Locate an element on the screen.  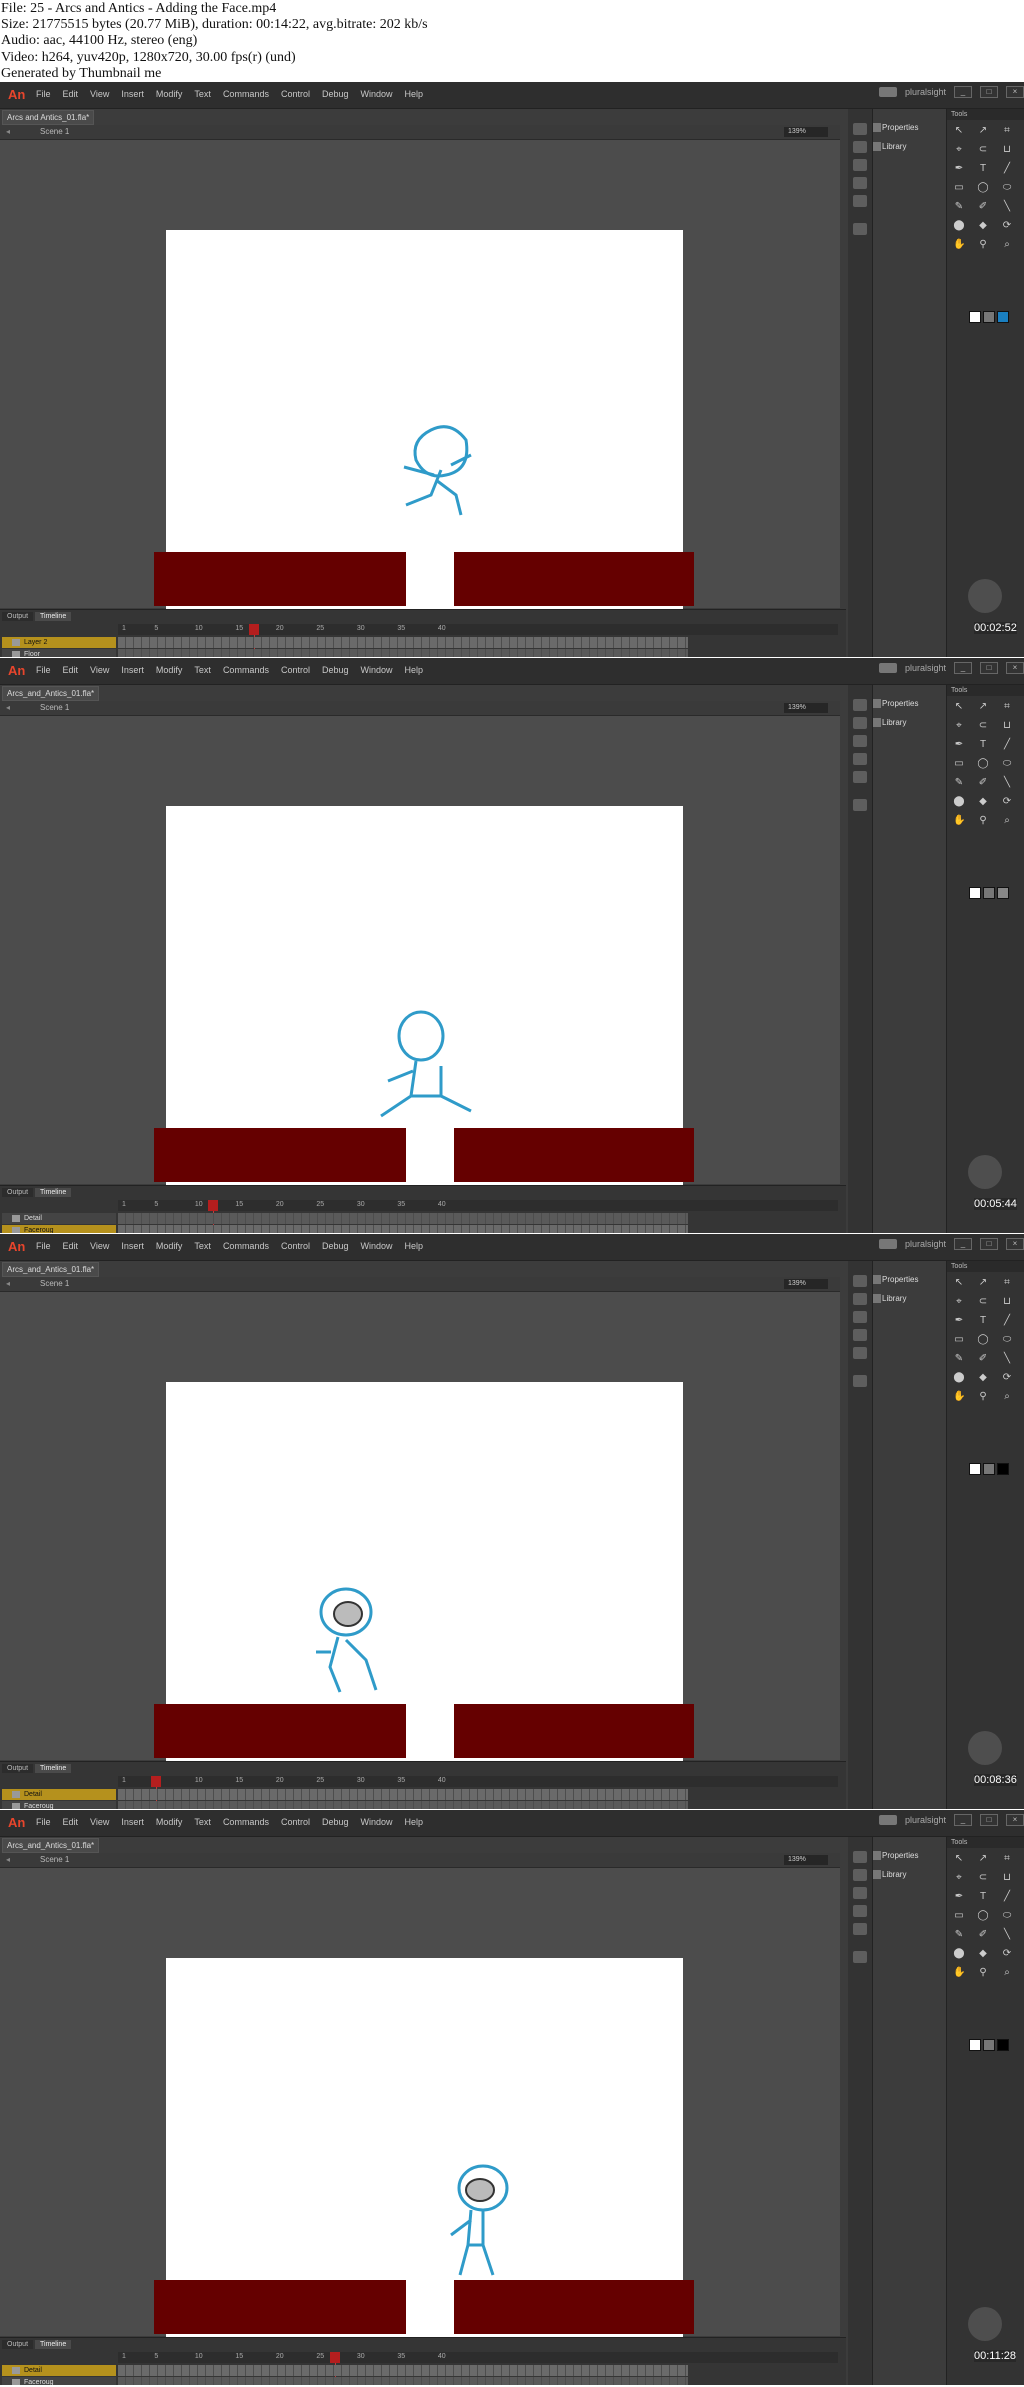
tool-icon: ⬭ is located at coordinates (1007, 1915).